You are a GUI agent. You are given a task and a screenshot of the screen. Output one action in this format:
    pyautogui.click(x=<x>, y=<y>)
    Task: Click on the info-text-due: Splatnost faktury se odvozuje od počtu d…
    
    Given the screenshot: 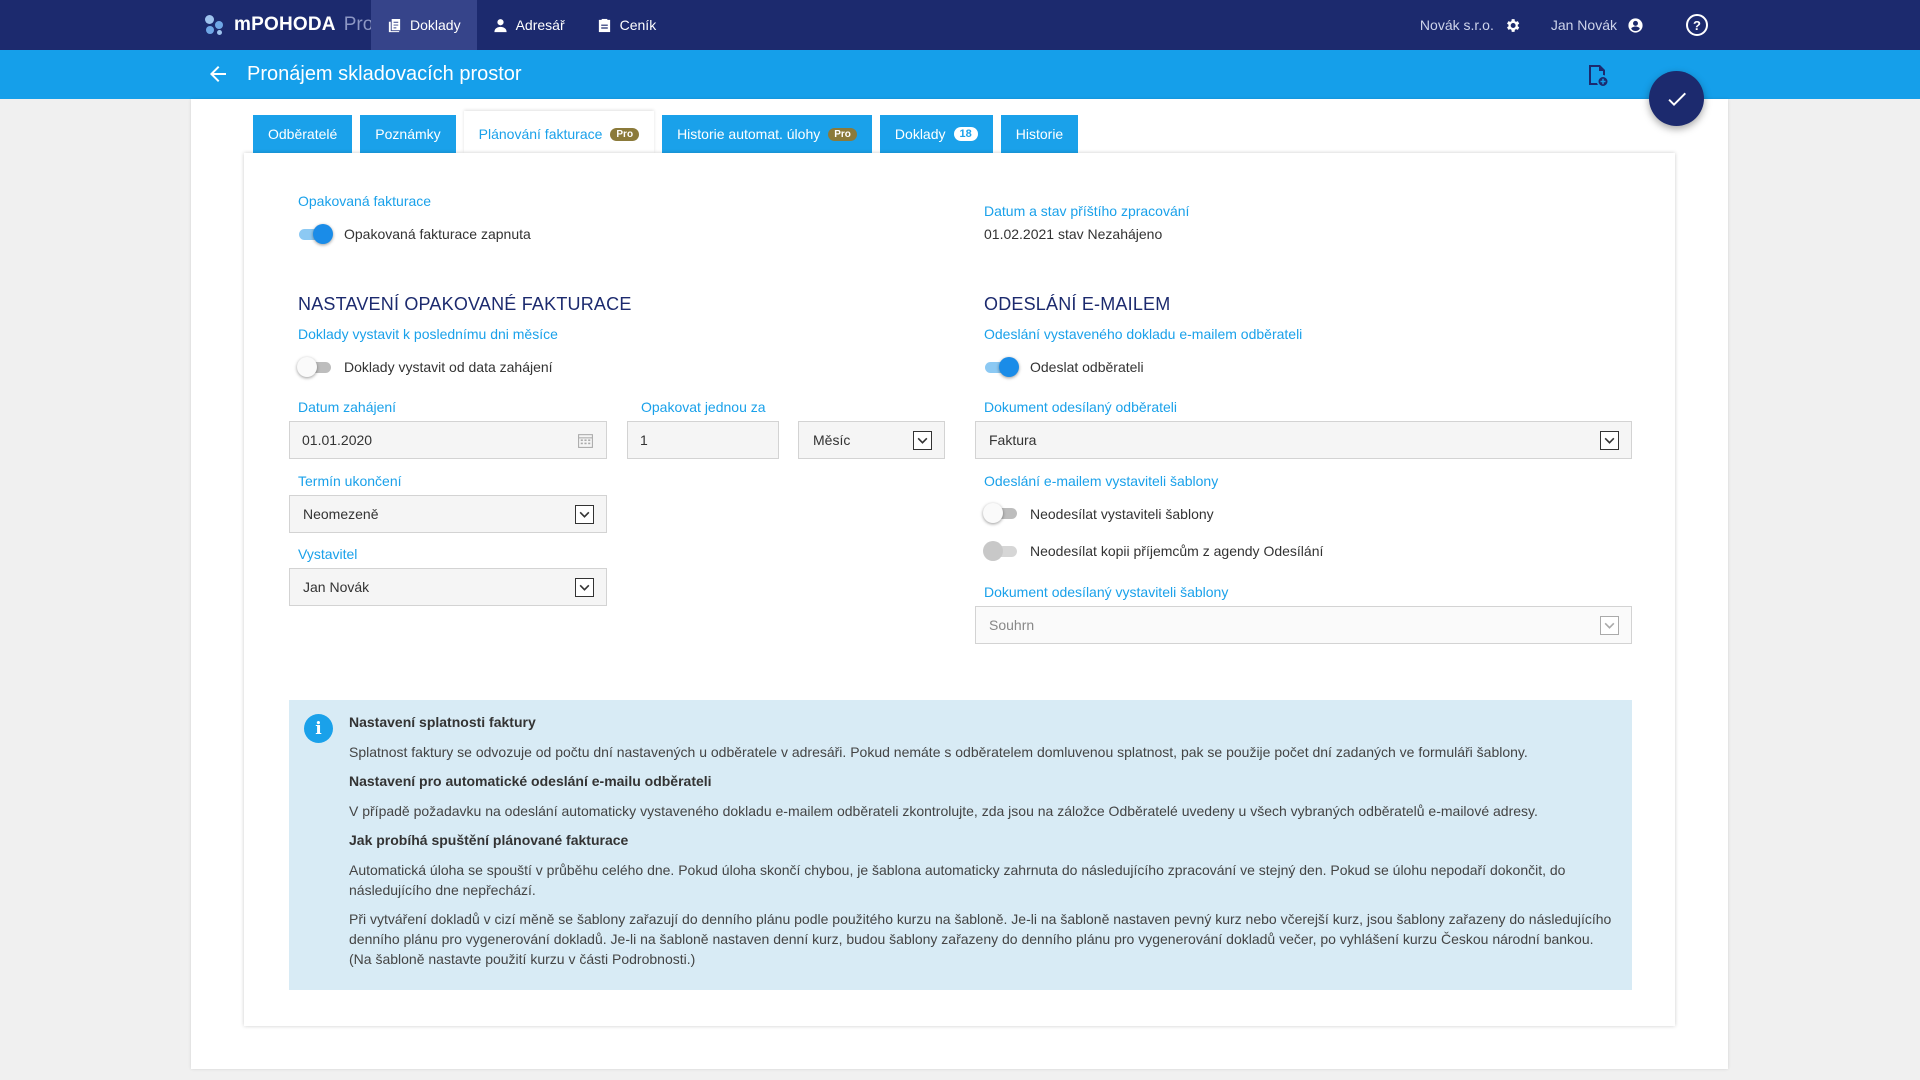 What is the action you would take?
    pyautogui.click(x=938, y=752)
    